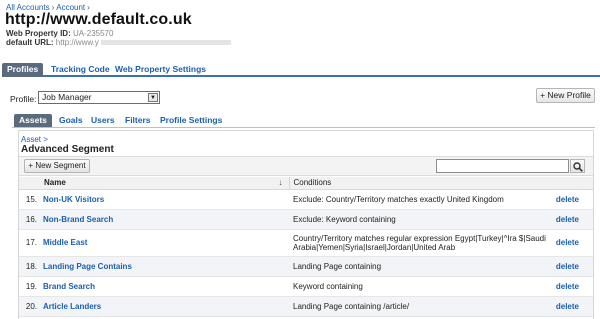 The width and height of the screenshot is (600, 319). Describe the element at coordinates (67, 97) in the screenshot. I see `profile-select-value: Job Manager` at that location.